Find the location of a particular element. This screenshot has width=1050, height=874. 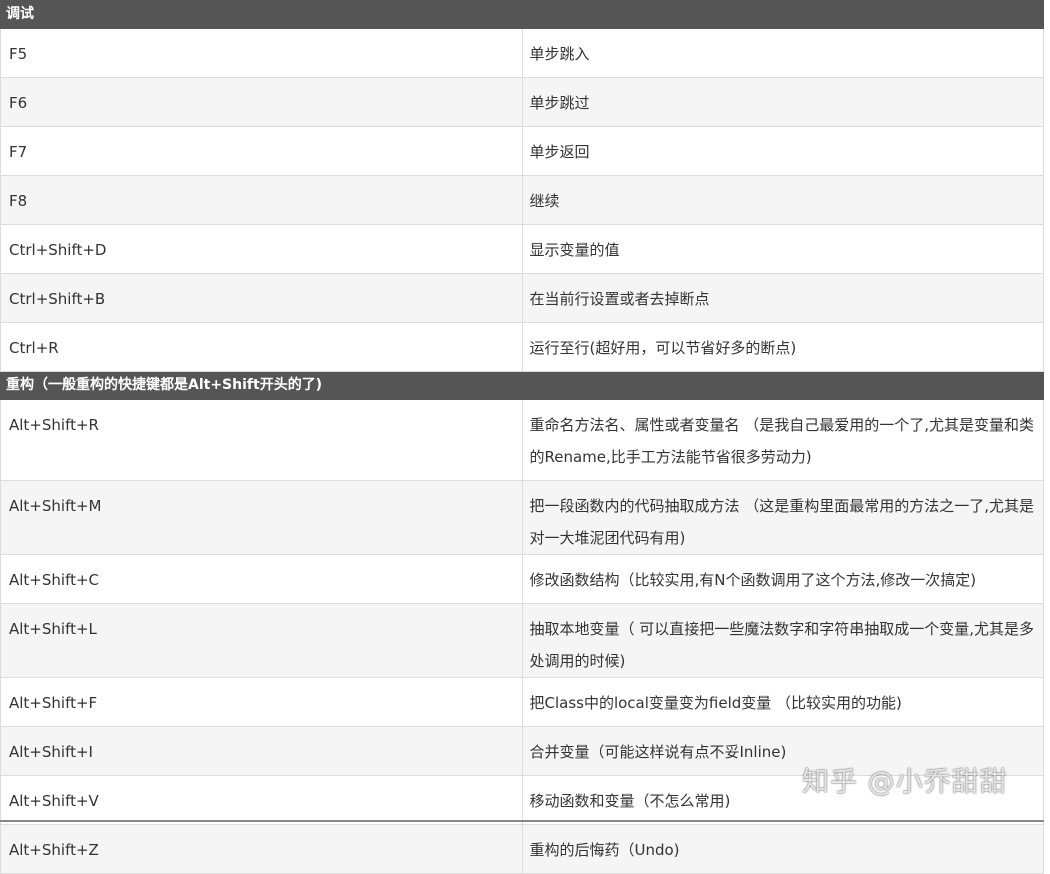

table-row: Ctrl+Shift+B 在当前行设置或者去掉断点 is located at coordinates (522, 298).